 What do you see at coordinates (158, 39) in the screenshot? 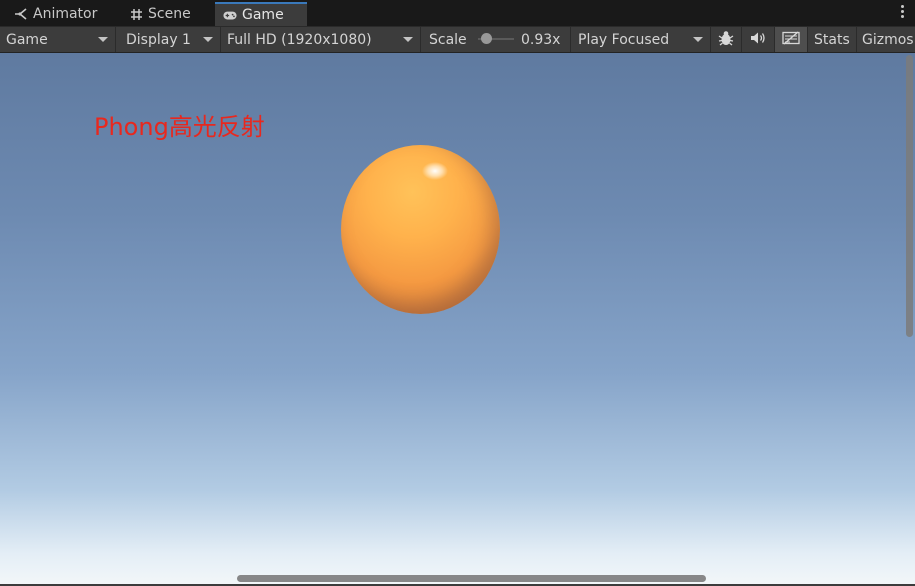
I see `display-value: Display 1` at bounding box center [158, 39].